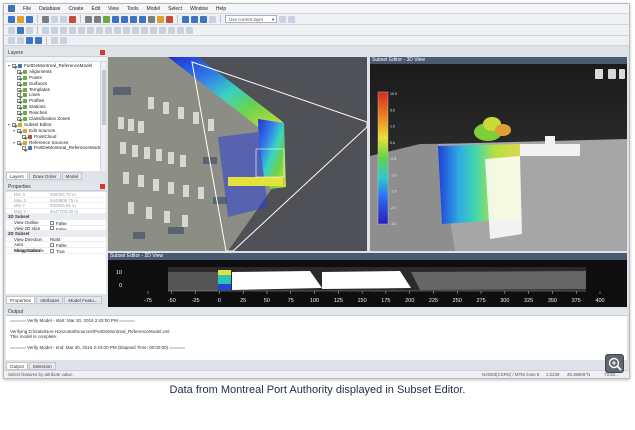 This screenshot has width=635, height=430. Describe the element at coordinates (78, 211) in the screenshot. I see `property-value: 5047703.00 m` at that location.